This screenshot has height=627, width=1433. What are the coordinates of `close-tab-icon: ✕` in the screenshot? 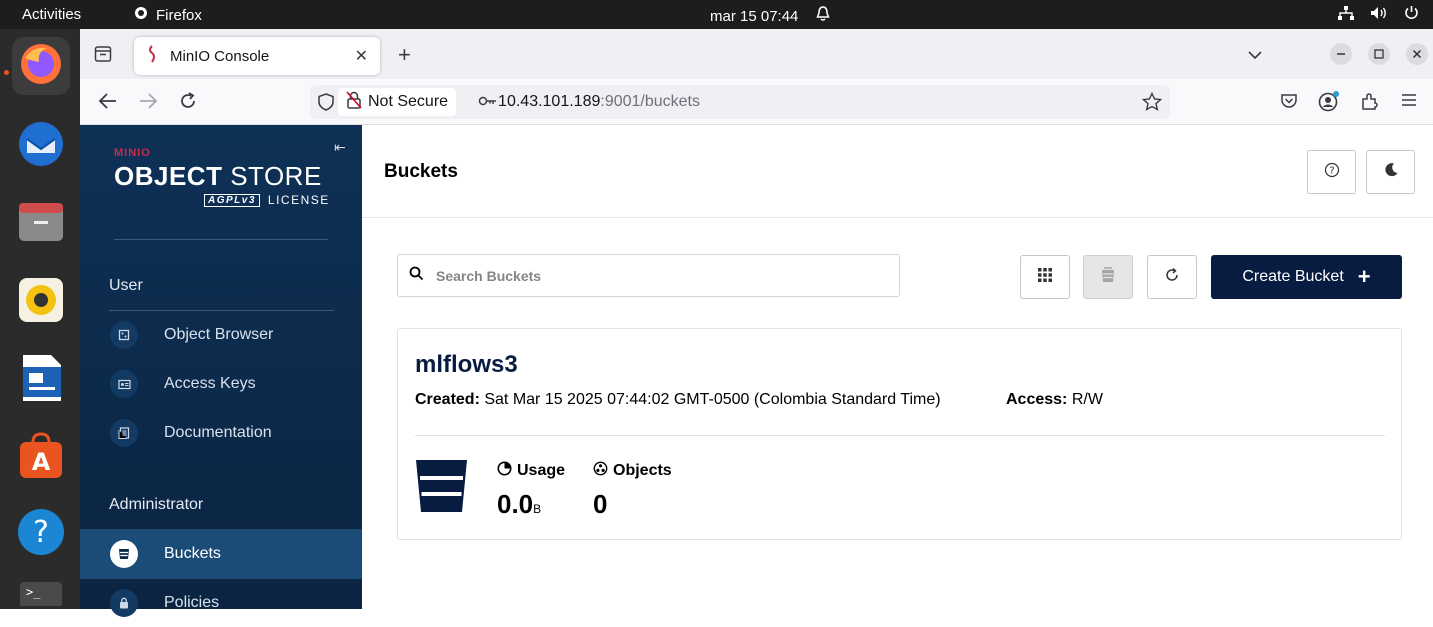 It's located at (361, 56).